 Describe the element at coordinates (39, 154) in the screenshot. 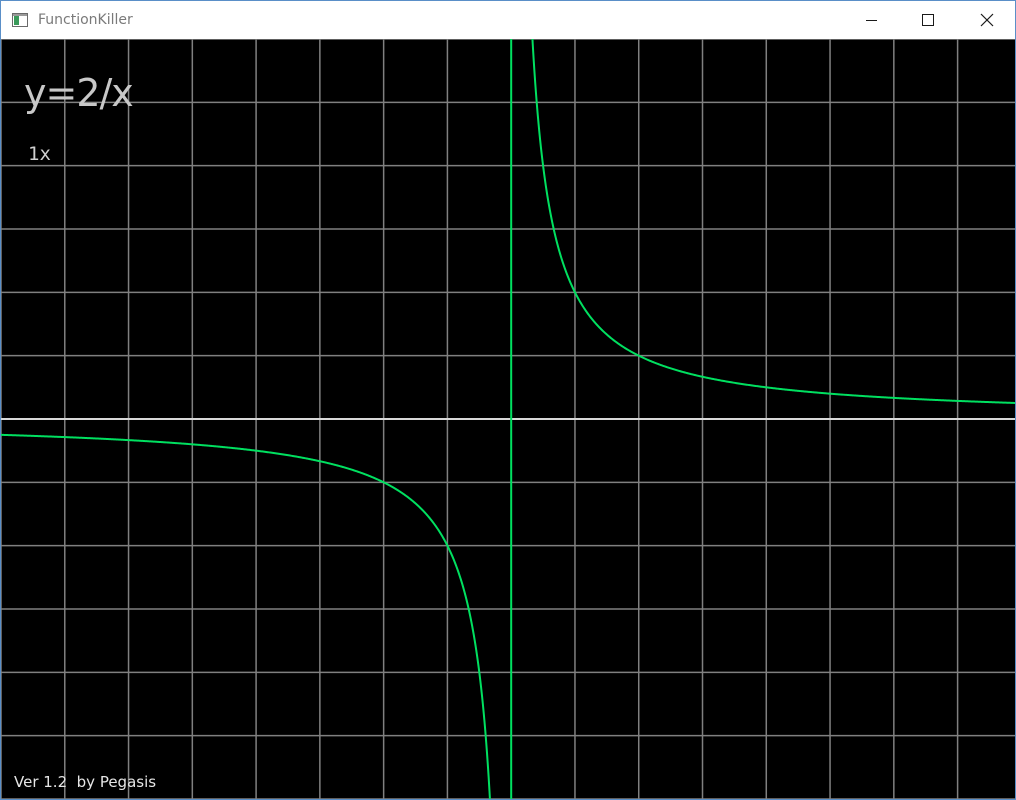

I see `zoom-scale-label: 1x` at that location.